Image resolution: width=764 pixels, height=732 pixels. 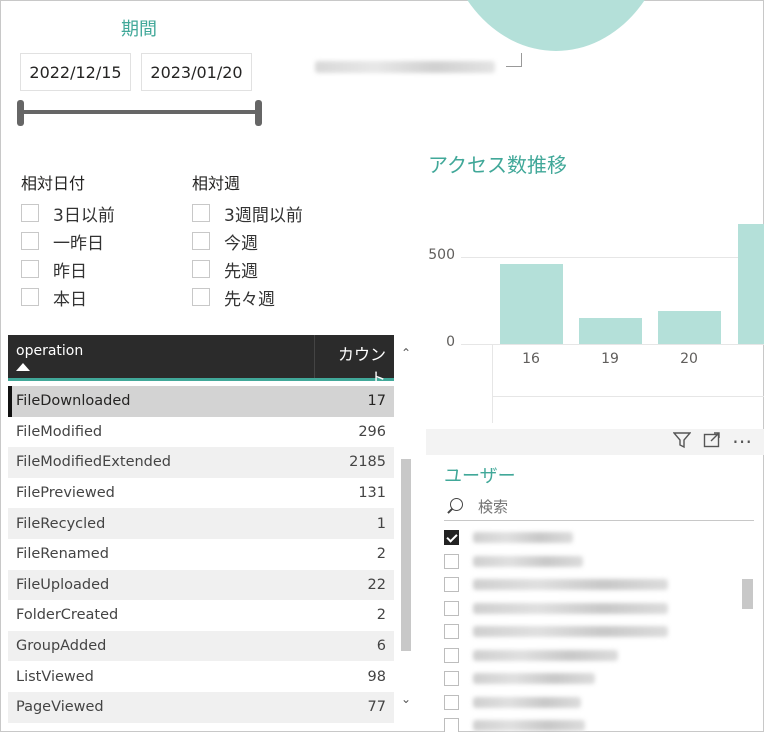 I want to click on table-row: FileDownloaded 17, so click(x=201, y=401).